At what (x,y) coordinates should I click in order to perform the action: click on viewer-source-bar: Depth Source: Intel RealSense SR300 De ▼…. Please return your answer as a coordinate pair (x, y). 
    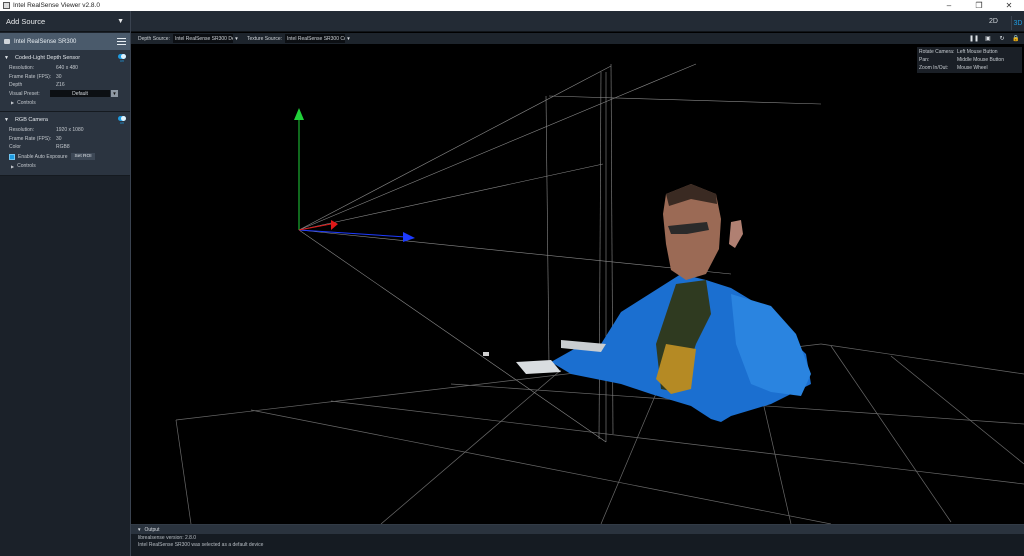
    Looking at the image, I should click on (577, 38).